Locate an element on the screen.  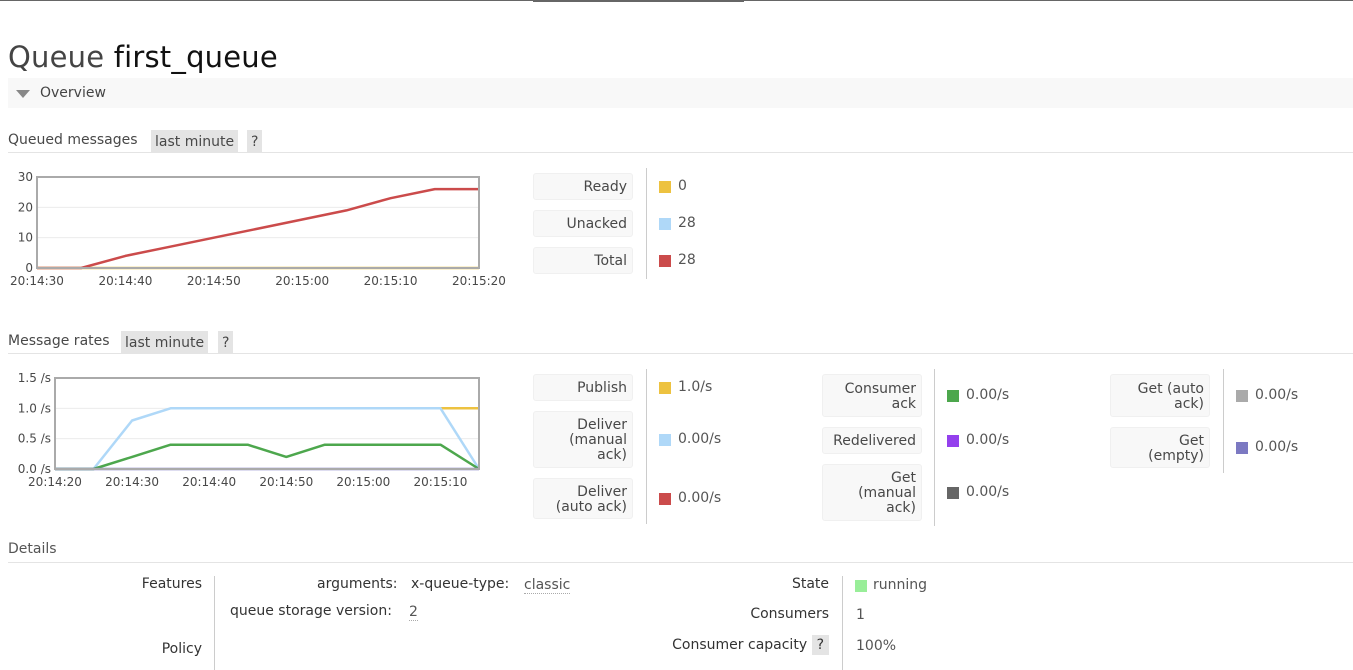
consumers-label: Consumers is located at coordinates (789, 614).